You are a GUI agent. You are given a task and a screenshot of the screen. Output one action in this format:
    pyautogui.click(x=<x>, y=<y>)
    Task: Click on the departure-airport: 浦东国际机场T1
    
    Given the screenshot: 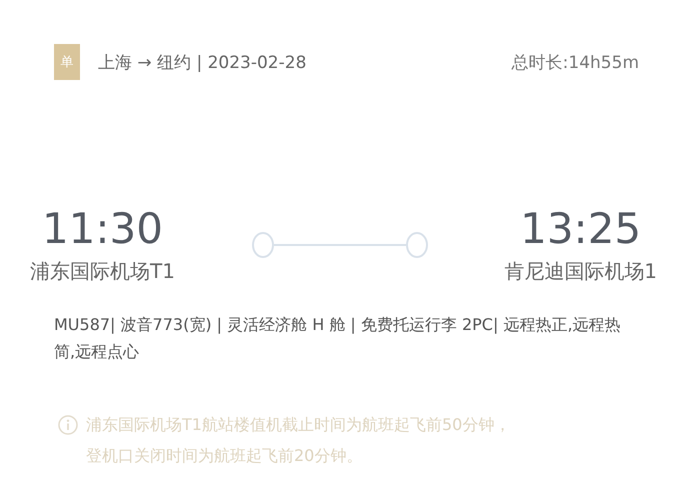 What is the action you would take?
    pyautogui.click(x=102, y=271)
    